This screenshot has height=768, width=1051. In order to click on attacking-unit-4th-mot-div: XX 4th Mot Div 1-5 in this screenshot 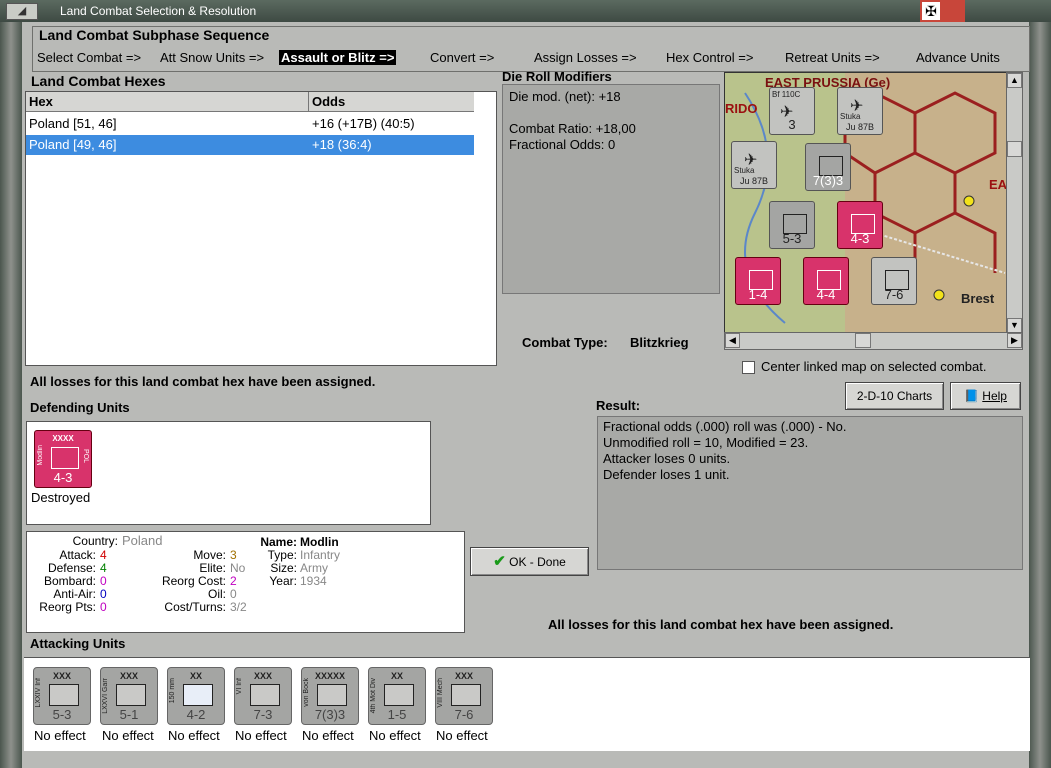, I will do `click(397, 696)`.